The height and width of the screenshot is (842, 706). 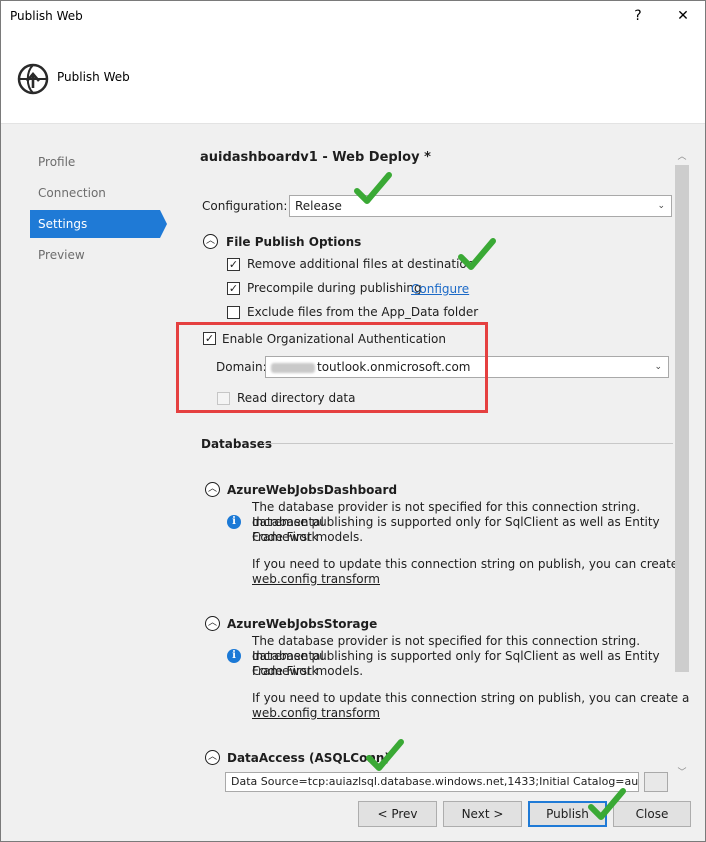 I want to click on header-title: Publish Web, so click(x=93, y=77).